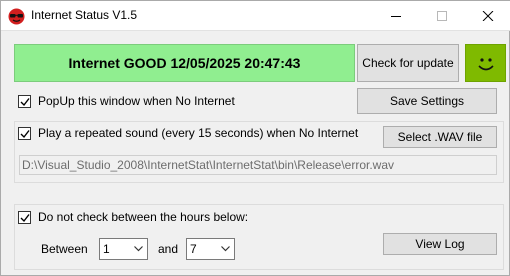  What do you see at coordinates (136, 101) in the screenshot?
I see `popup-label: PopUp this window when No Internet` at bounding box center [136, 101].